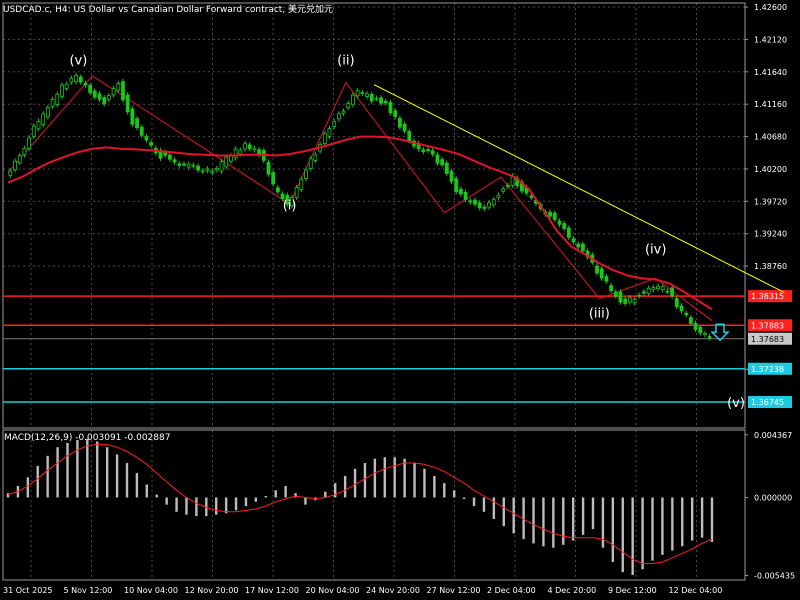 This screenshot has width=800, height=600. I want to click on wave-label: (i), so click(290, 205).